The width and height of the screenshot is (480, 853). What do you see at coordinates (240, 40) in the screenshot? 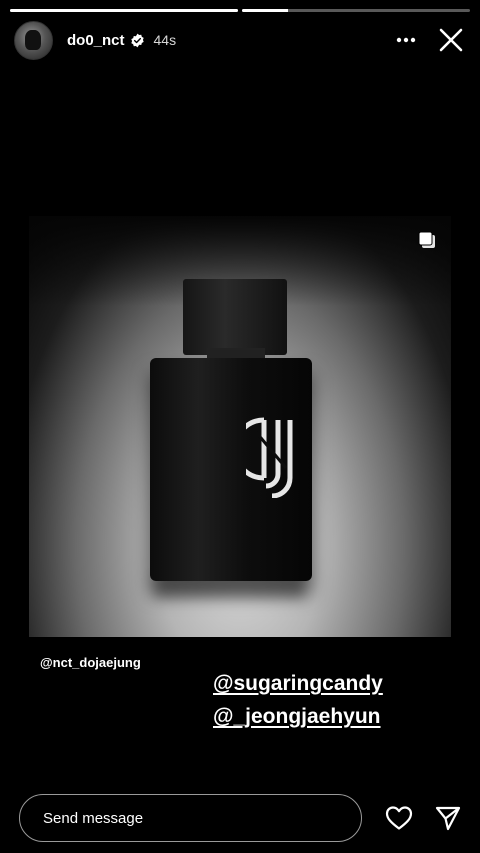
I see `story-header: do0_nct 44s` at bounding box center [240, 40].